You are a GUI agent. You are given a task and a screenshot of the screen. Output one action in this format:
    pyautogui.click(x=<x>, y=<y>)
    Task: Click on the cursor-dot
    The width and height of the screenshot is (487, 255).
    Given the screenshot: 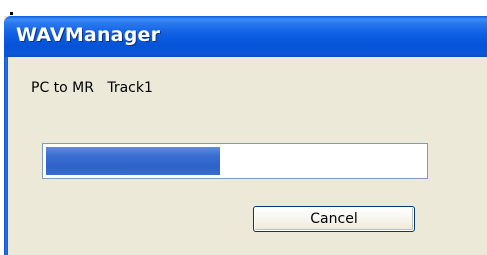 What is the action you would take?
    pyautogui.click(x=11, y=13)
    